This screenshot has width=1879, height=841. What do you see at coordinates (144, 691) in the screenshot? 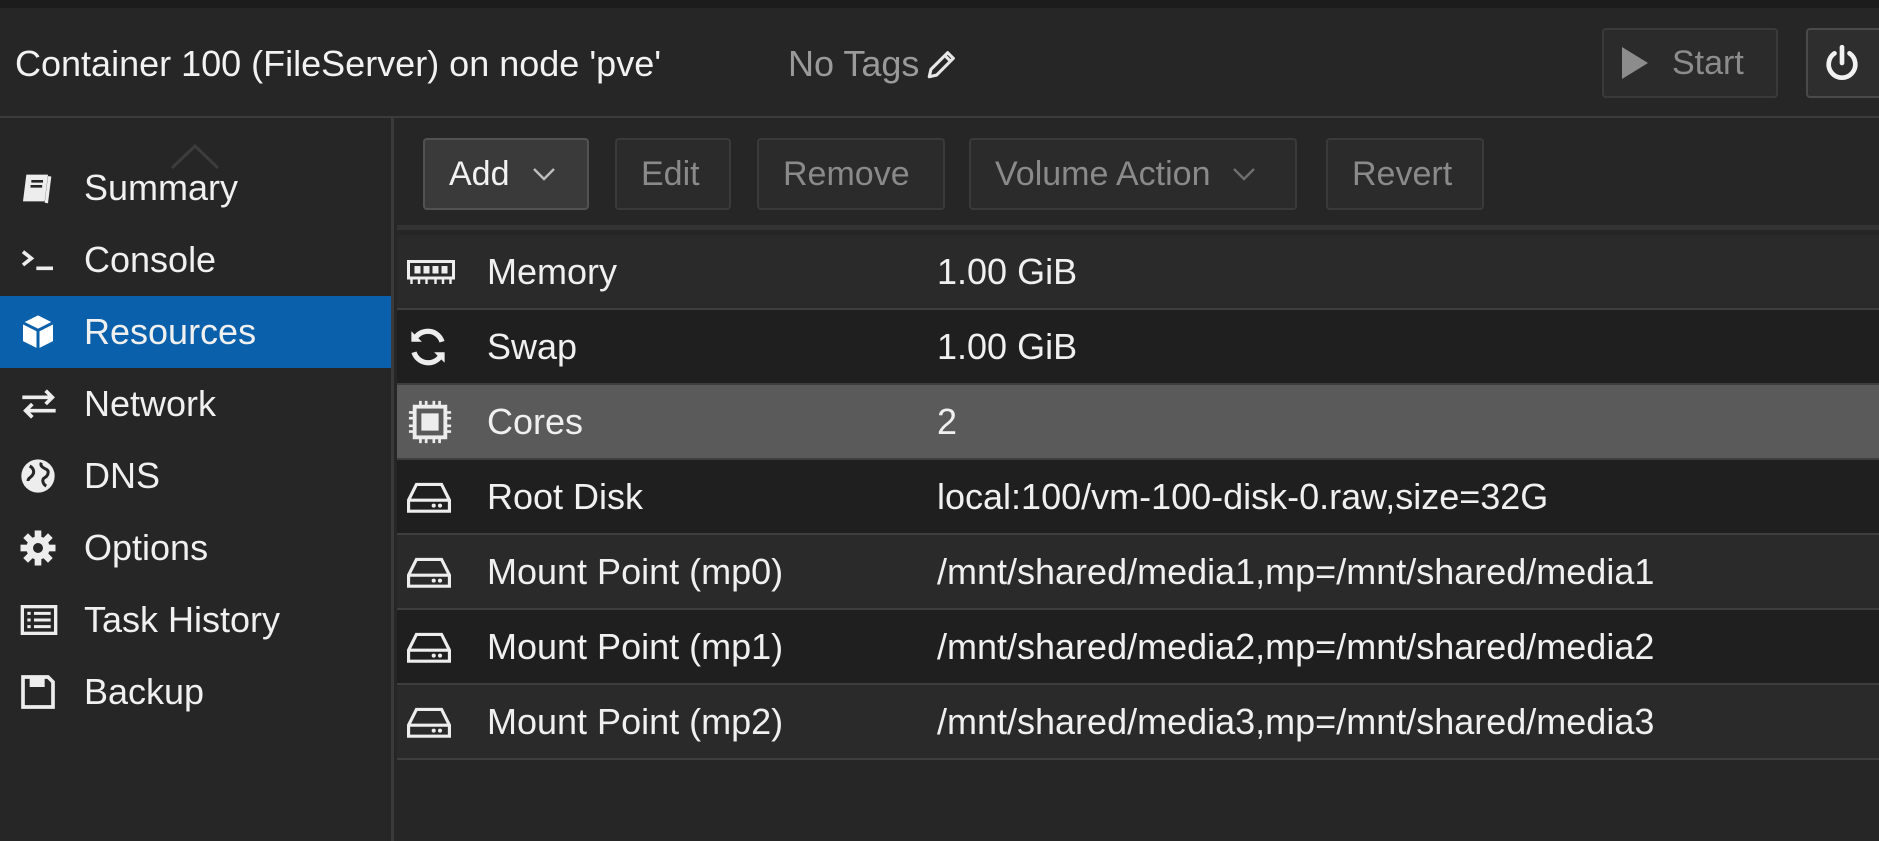
I see `sidebar-item-label: Backup` at bounding box center [144, 691].